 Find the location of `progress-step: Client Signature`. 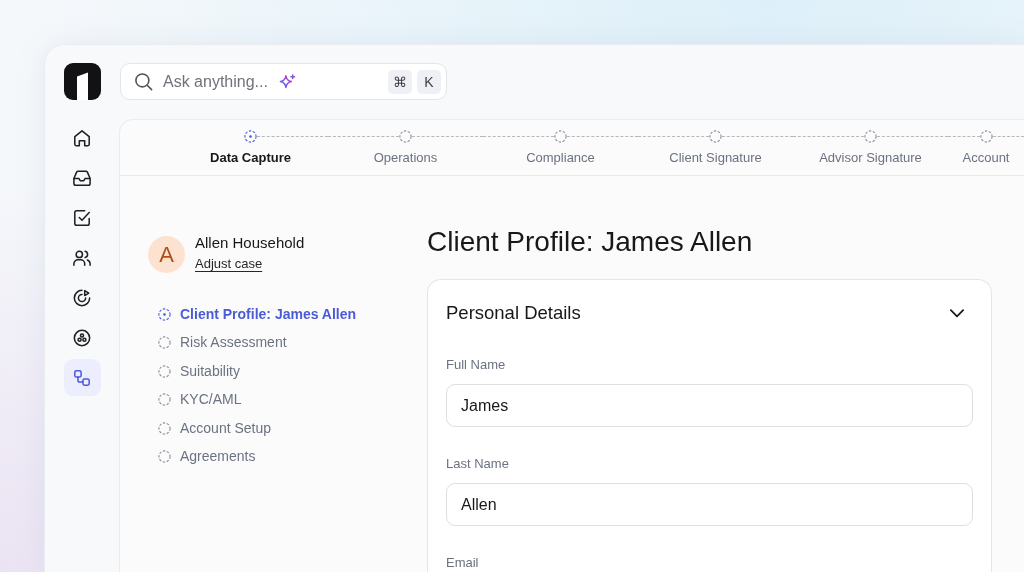

progress-step: Client Signature is located at coordinates (715, 142).